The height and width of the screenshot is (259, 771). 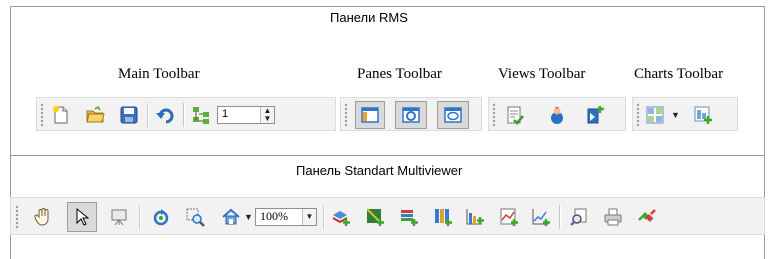 I want to click on map-add-icon, so click(x=375, y=217).